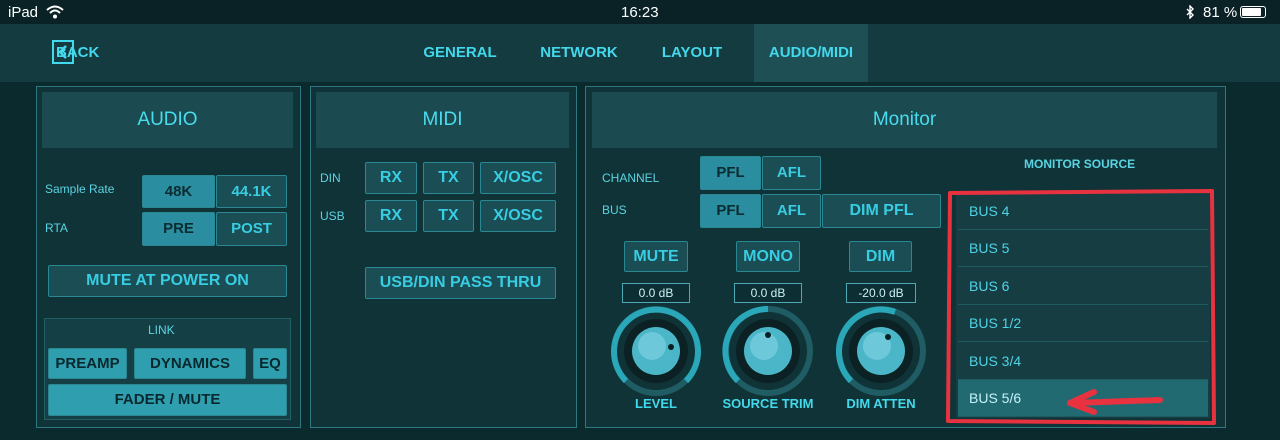 This screenshot has height=440, width=1280. I want to click on link-dynamics-button: DYNAMICS, so click(190, 363).